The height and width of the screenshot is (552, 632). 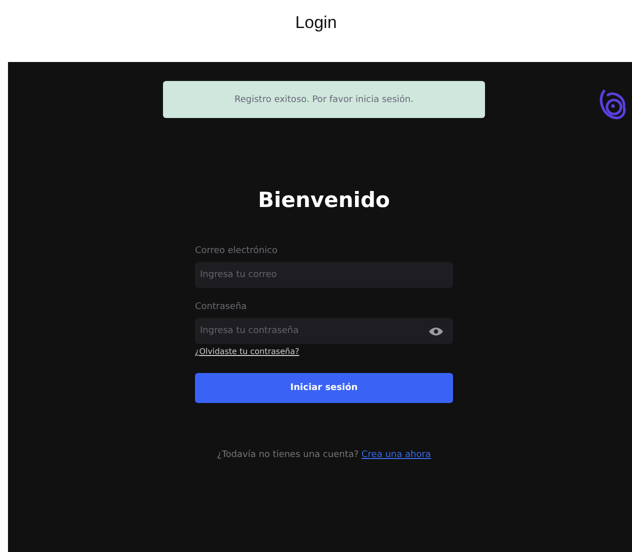 I want to click on success-alert: Registro exitoso. Por favor inicia sesión., so click(x=324, y=99).